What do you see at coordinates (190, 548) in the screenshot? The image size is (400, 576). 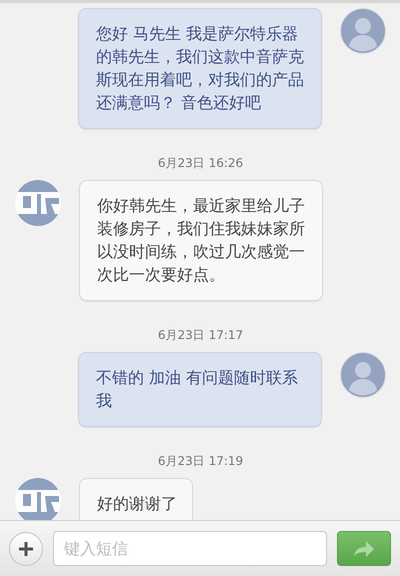 I see `message-input: 键入短信` at bounding box center [190, 548].